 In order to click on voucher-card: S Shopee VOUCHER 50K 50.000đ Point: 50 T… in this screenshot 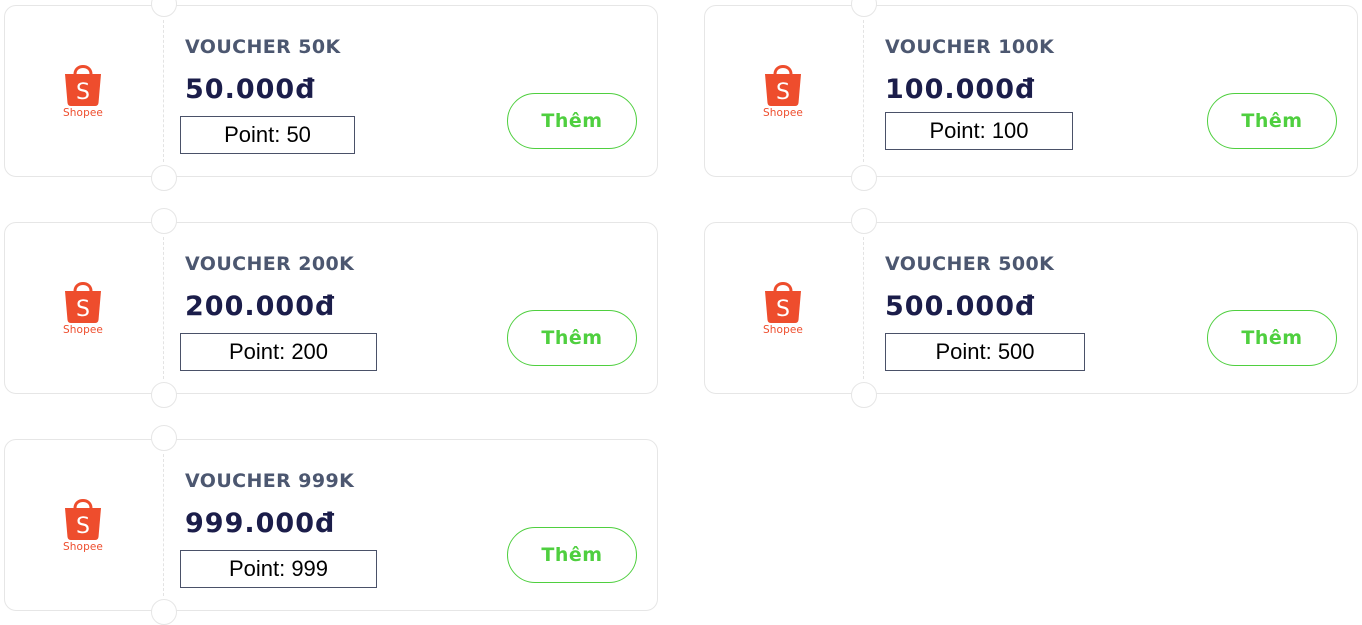, I will do `click(331, 95)`.